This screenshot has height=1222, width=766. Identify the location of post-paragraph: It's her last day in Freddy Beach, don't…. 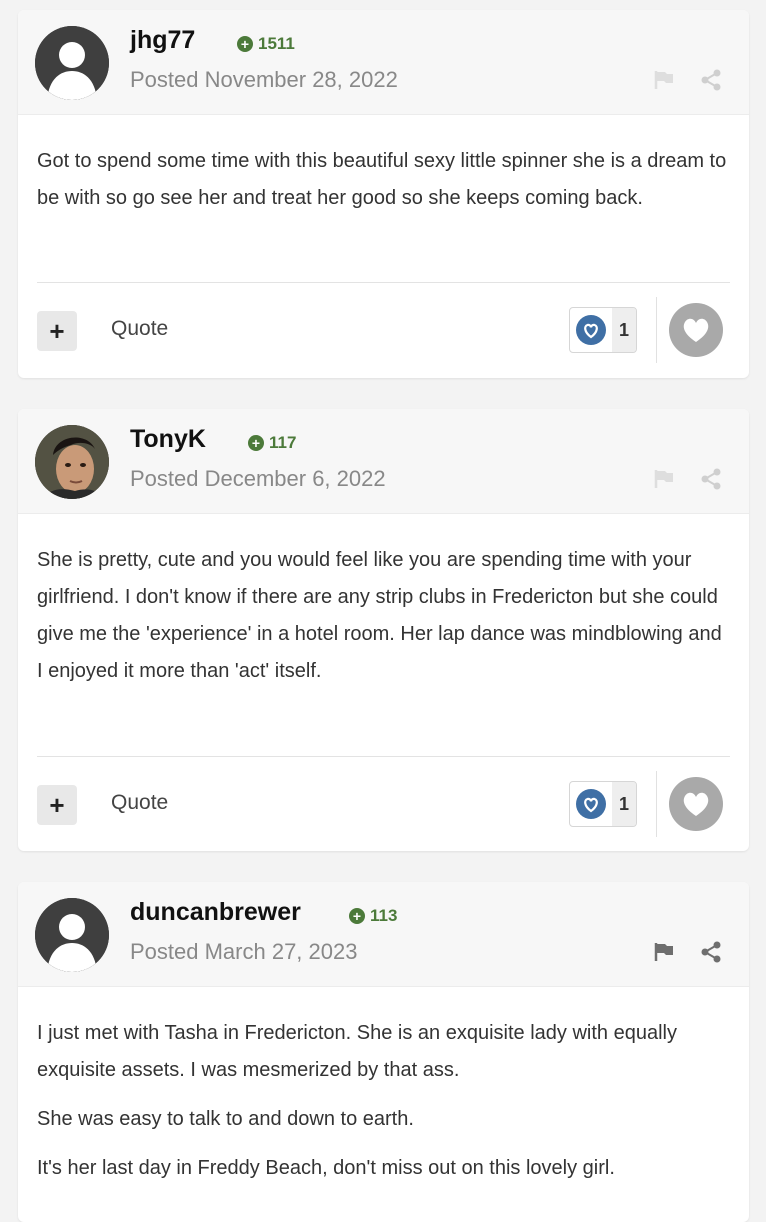
(326, 1168).